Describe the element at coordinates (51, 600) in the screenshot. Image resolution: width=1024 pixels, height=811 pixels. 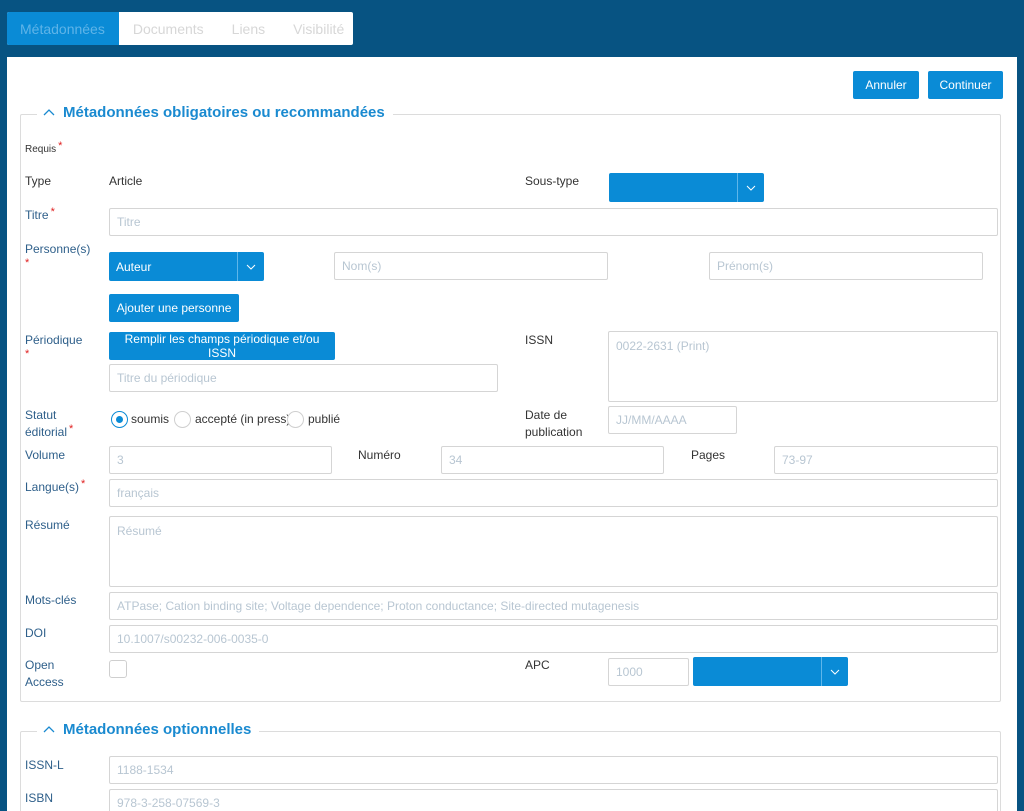
I see `keywords-label: Mots-clés` at that location.